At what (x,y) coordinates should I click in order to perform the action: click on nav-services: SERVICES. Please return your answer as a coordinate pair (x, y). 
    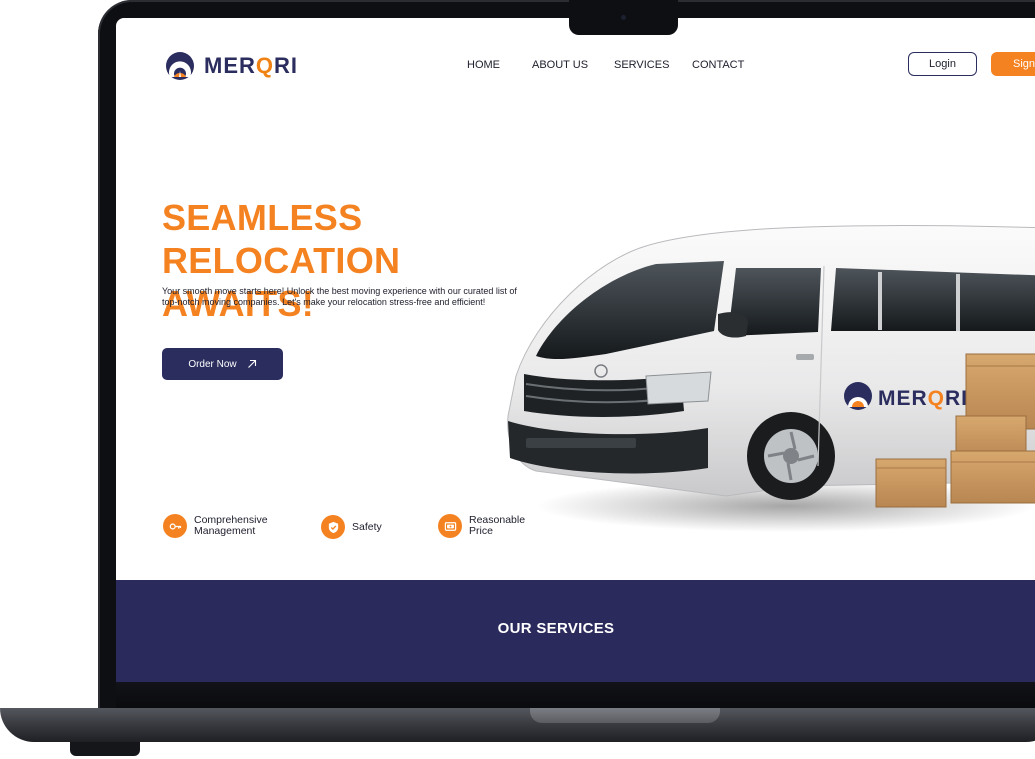
    Looking at the image, I should click on (641, 65).